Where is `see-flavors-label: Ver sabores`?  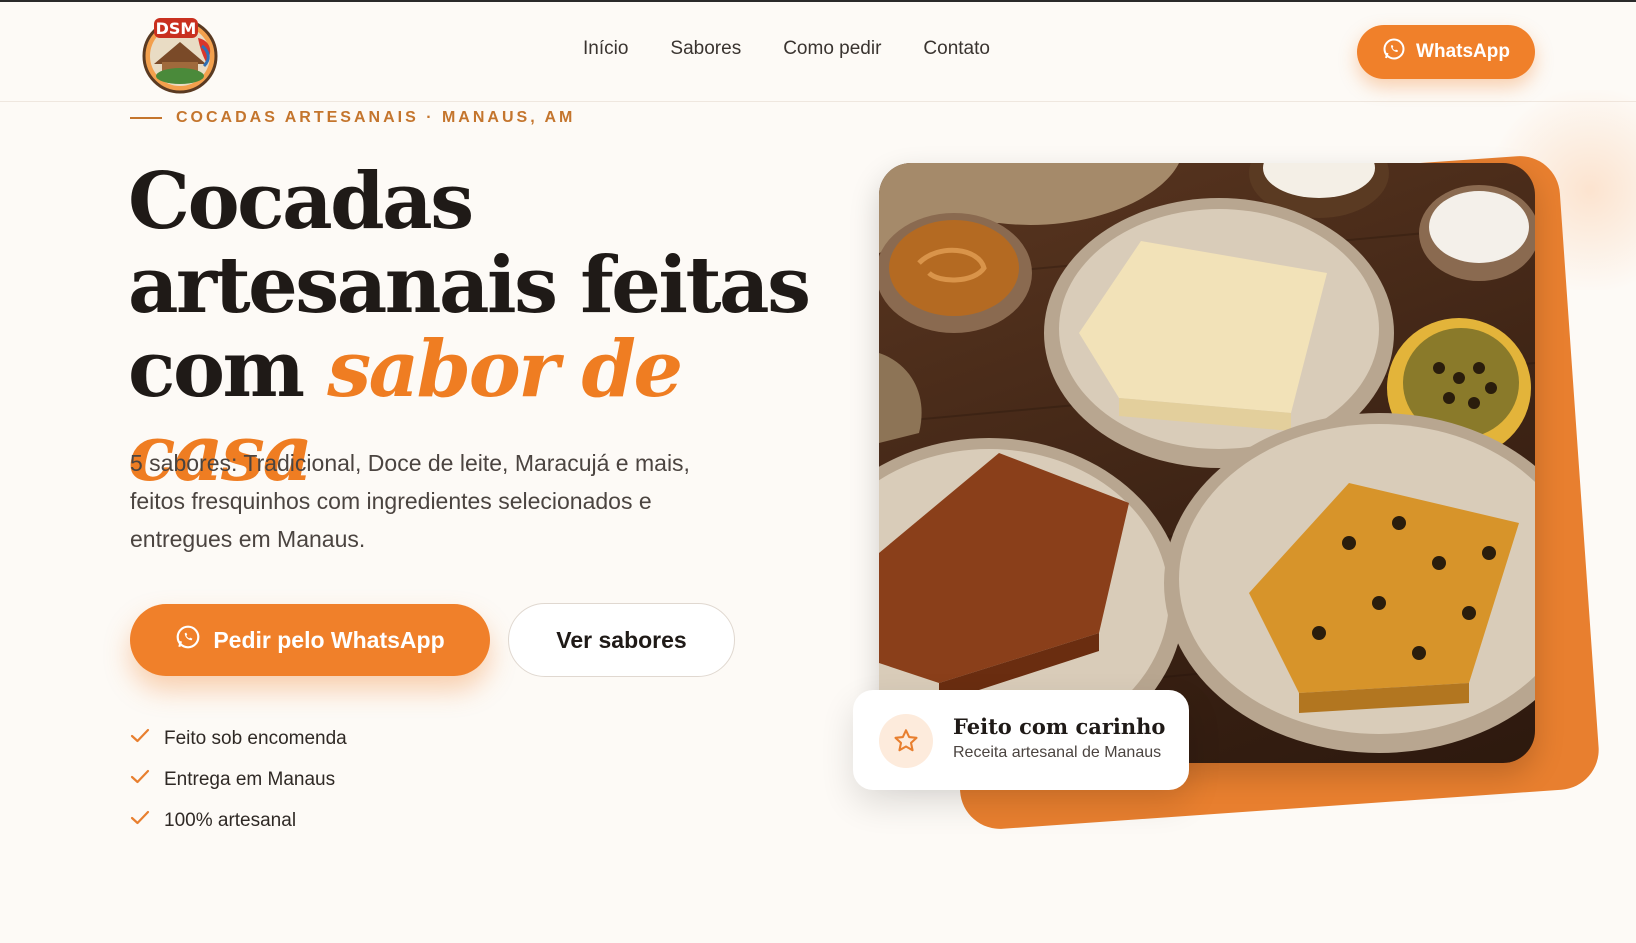 see-flavors-label: Ver sabores is located at coordinates (621, 639).